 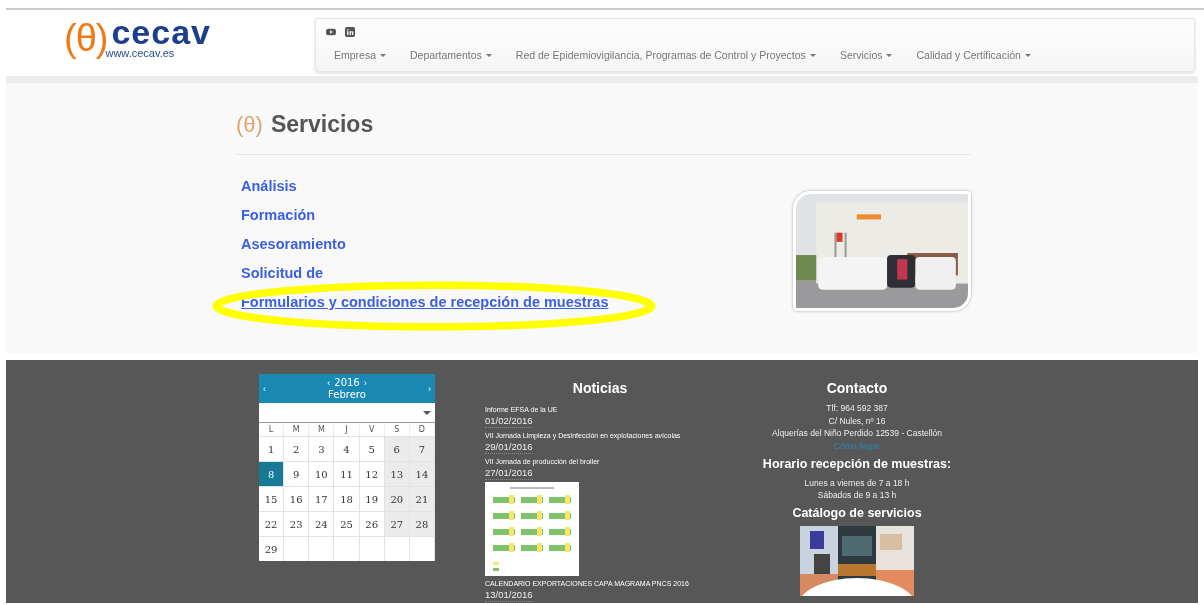 I want to click on nav-menu-item: Servicios, so click(x=866, y=55).